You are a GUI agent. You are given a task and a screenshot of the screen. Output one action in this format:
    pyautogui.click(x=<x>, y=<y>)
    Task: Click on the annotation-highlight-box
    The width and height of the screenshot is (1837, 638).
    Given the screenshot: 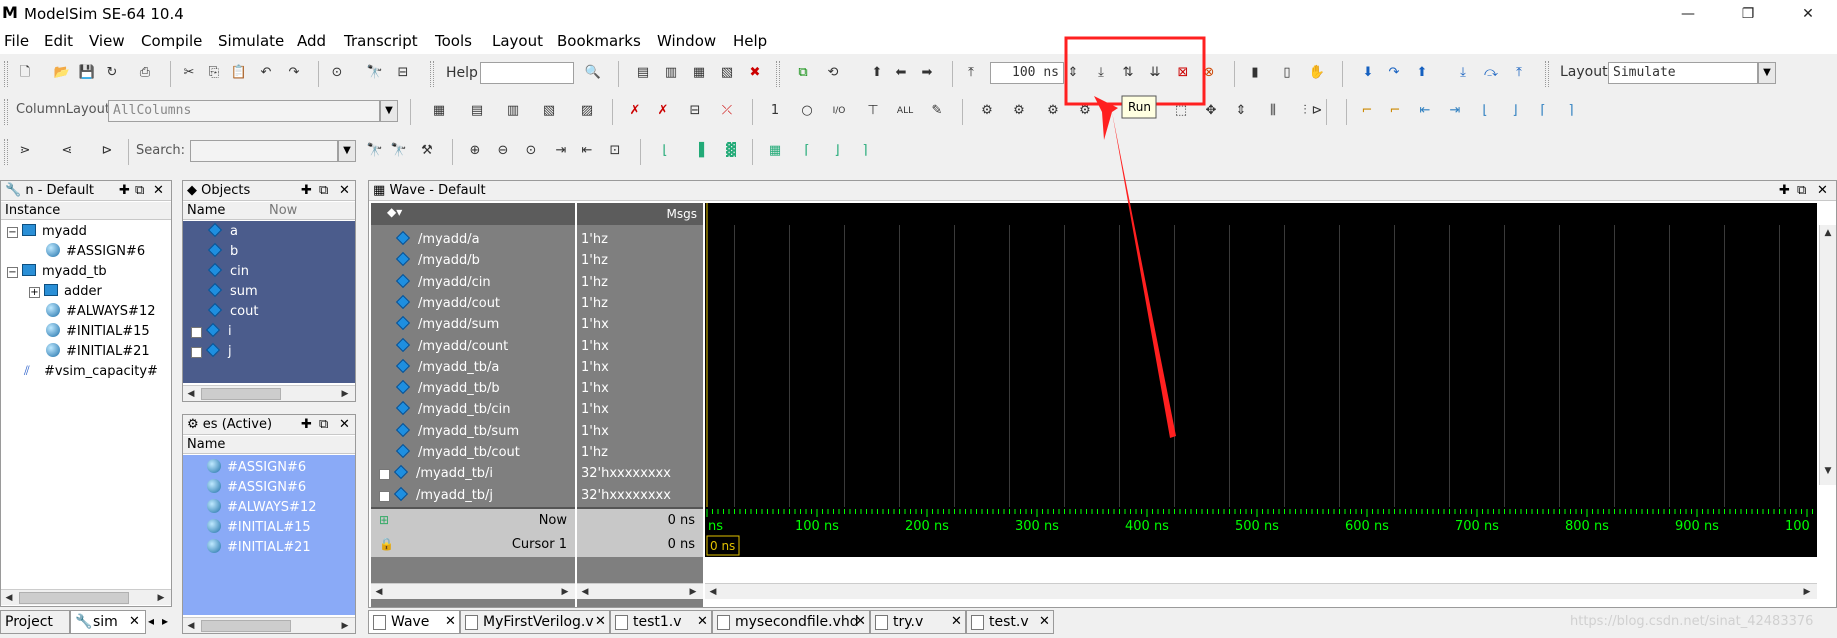 What is the action you would take?
    pyautogui.click(x=1135, y=71)
    